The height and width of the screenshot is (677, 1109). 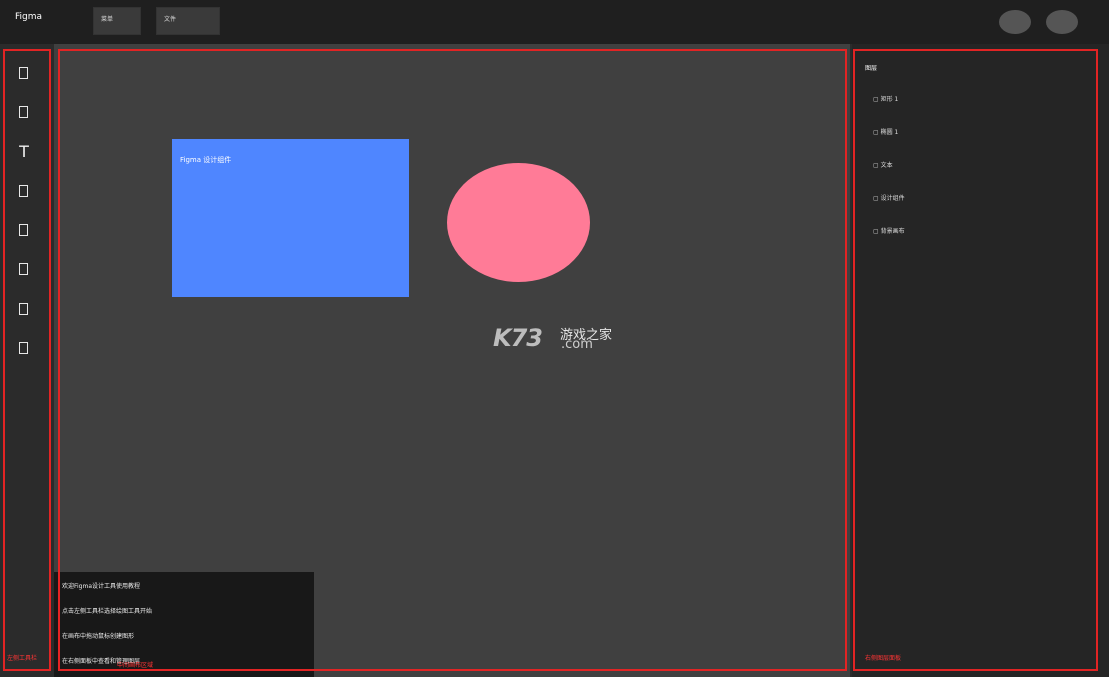 What do you see at coordinates (22, 658) in the screenshot?
I see `left-panel-annotation: 左侧工具栏` at bounding box center [22, 658].